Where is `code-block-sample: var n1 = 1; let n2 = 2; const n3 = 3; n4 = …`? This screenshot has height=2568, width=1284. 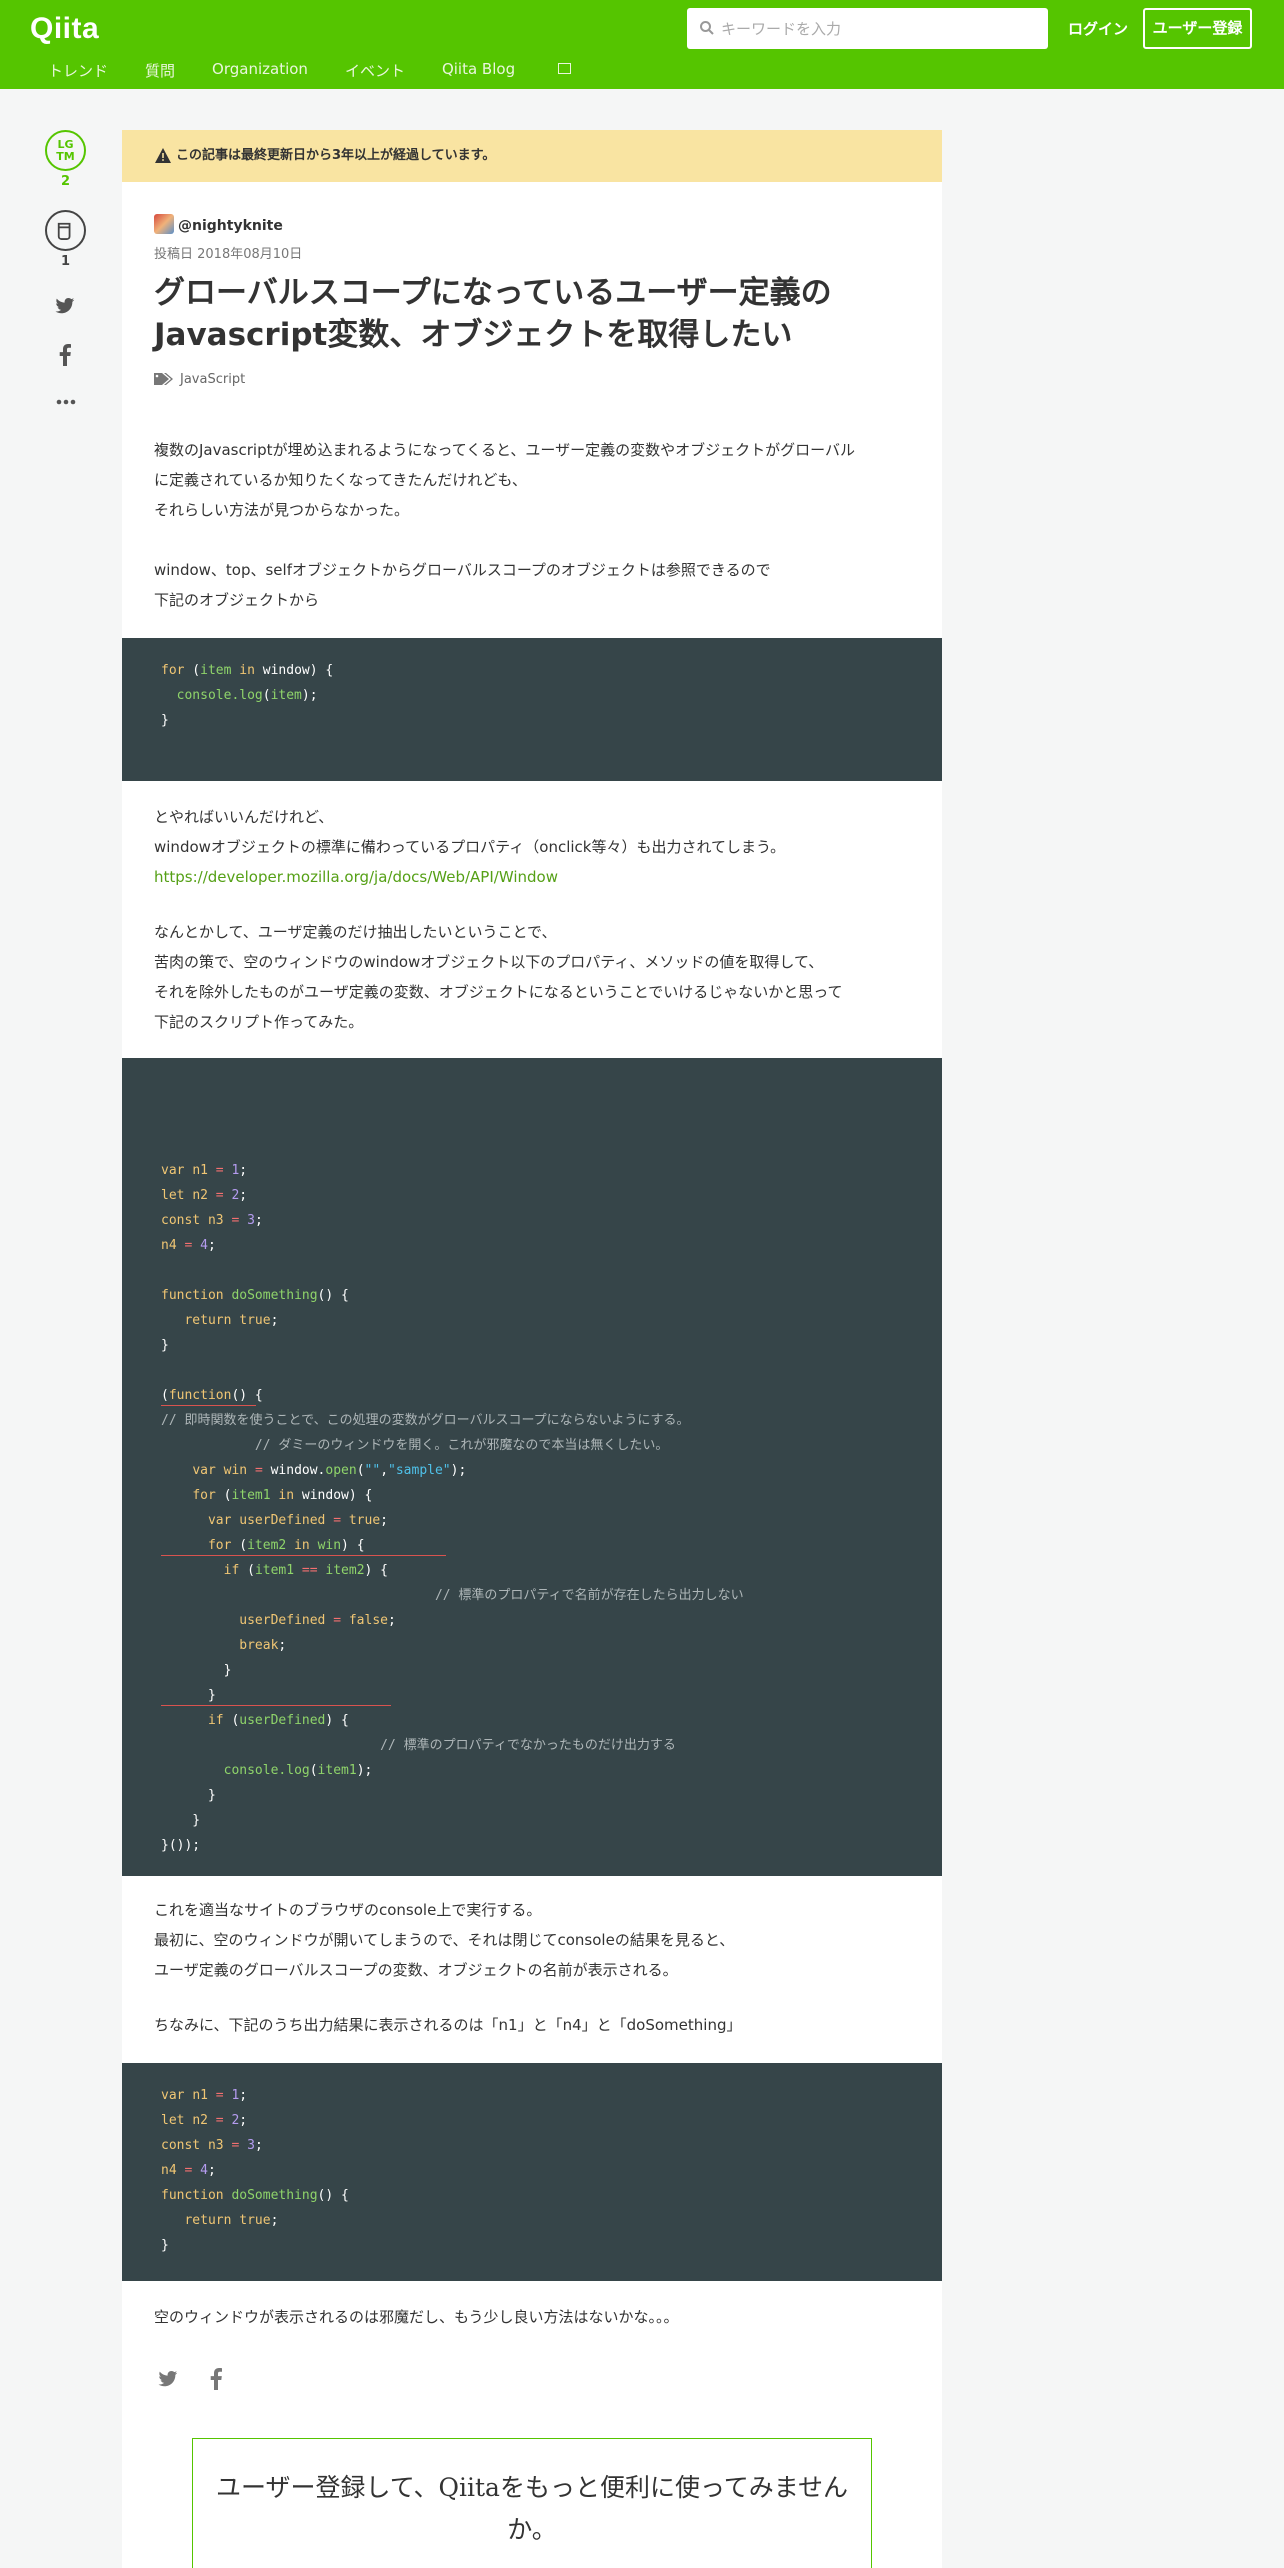
code-block-sample: var n1 = 1; let n2 = 2; const n3 = 3; n4 = … is located at coordinates (532, 2172).